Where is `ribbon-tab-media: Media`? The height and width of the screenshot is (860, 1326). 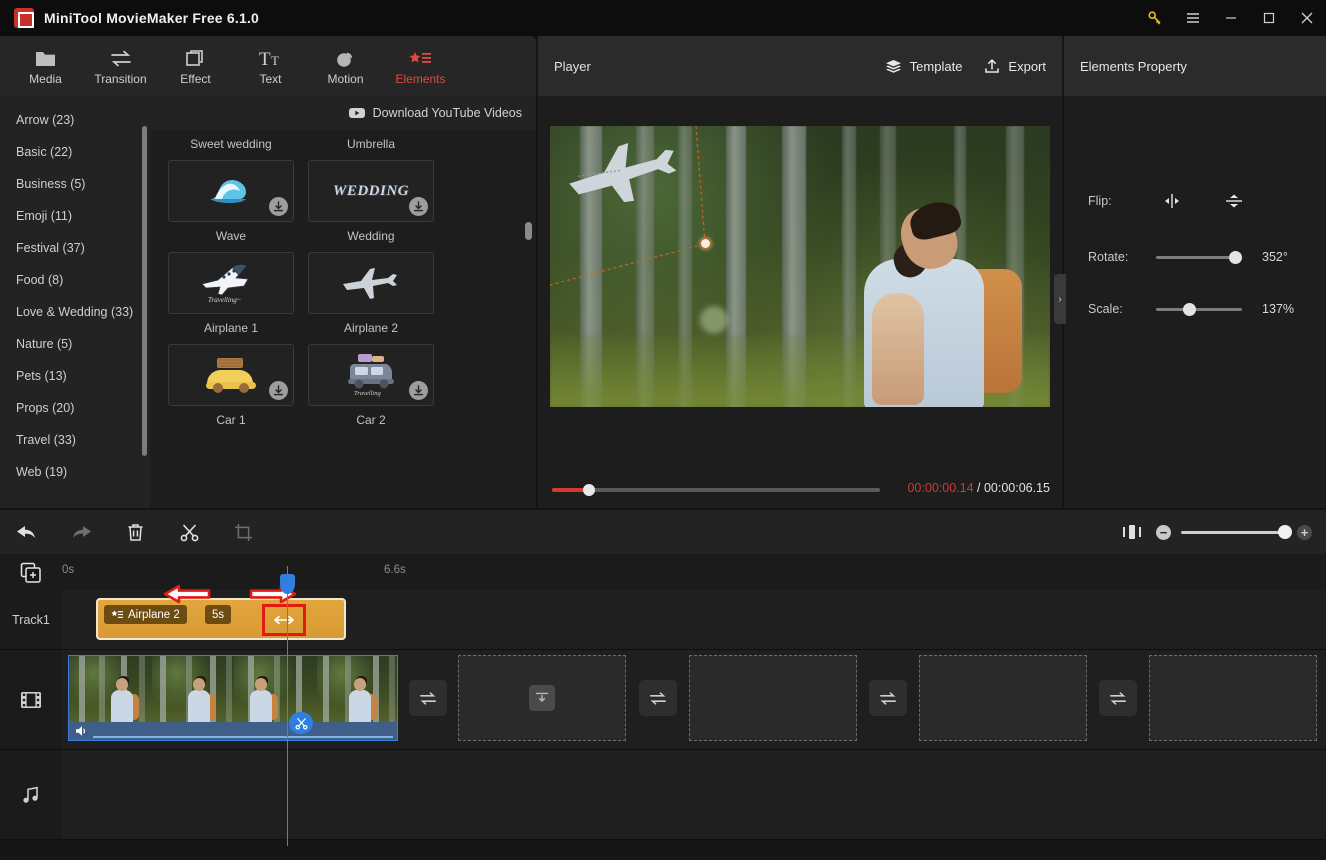
ribbon-tab-media: Media is located at coordinates (45, 66).